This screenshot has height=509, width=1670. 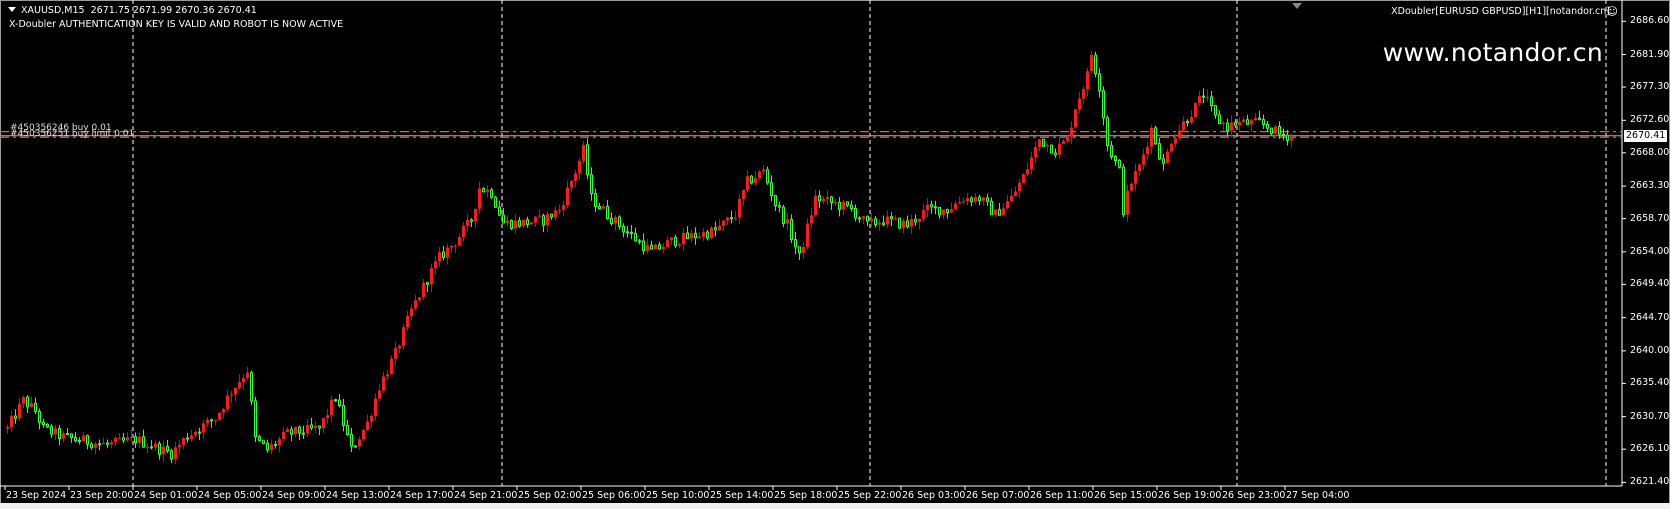 I want to click on price-tick-label: 2681.90, so click(x=1650, y=54).